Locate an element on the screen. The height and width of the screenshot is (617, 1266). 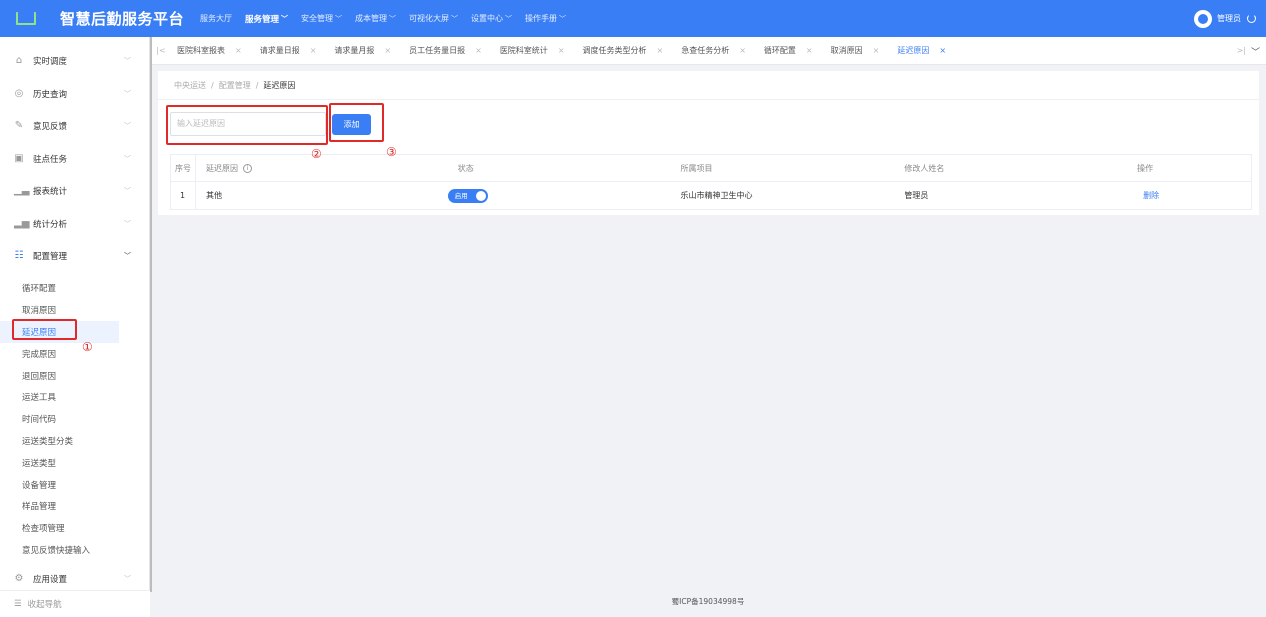
nav-item-safety-management: 安全管理 ﹀ is located at coordinates (321, 18).